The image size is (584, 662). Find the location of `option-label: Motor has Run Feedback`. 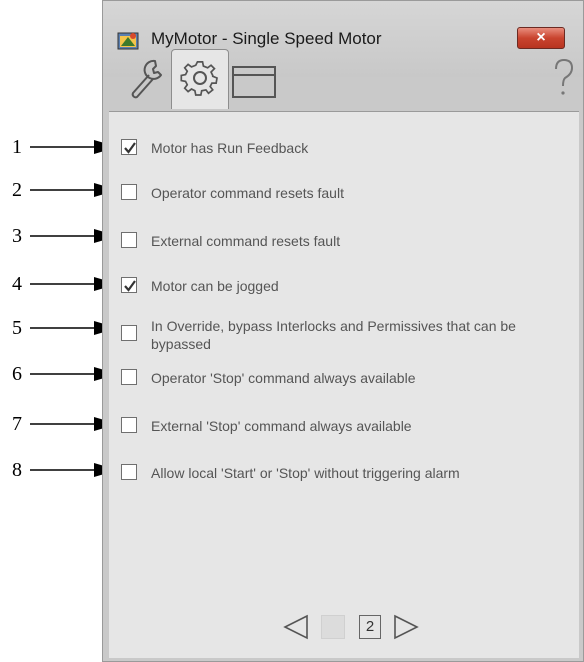

option-label: Motor has Run Feedback is located at coordinates (230, 148).